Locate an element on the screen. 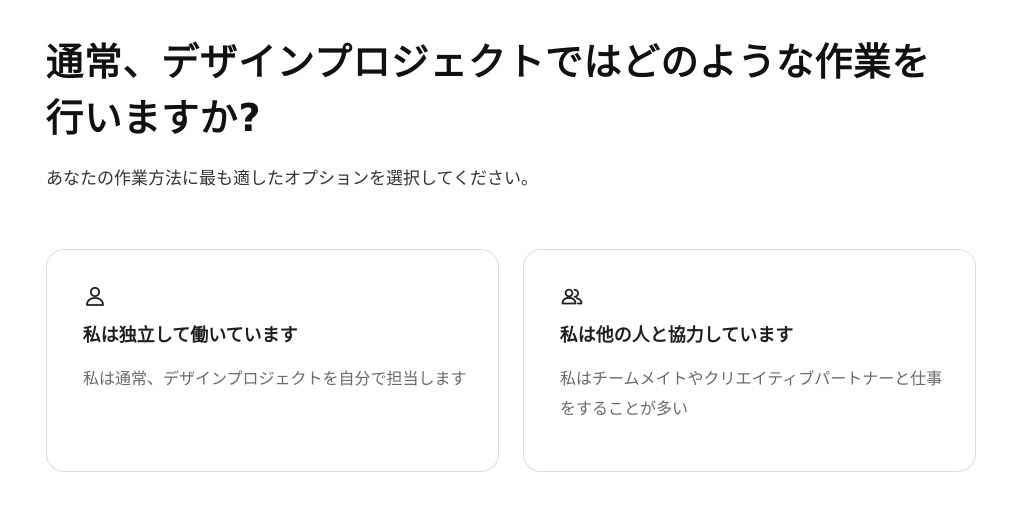 This screenshot has width=1024, height=524. option-title: 私は他の人と協力しています is located at coordinates (677, 335).